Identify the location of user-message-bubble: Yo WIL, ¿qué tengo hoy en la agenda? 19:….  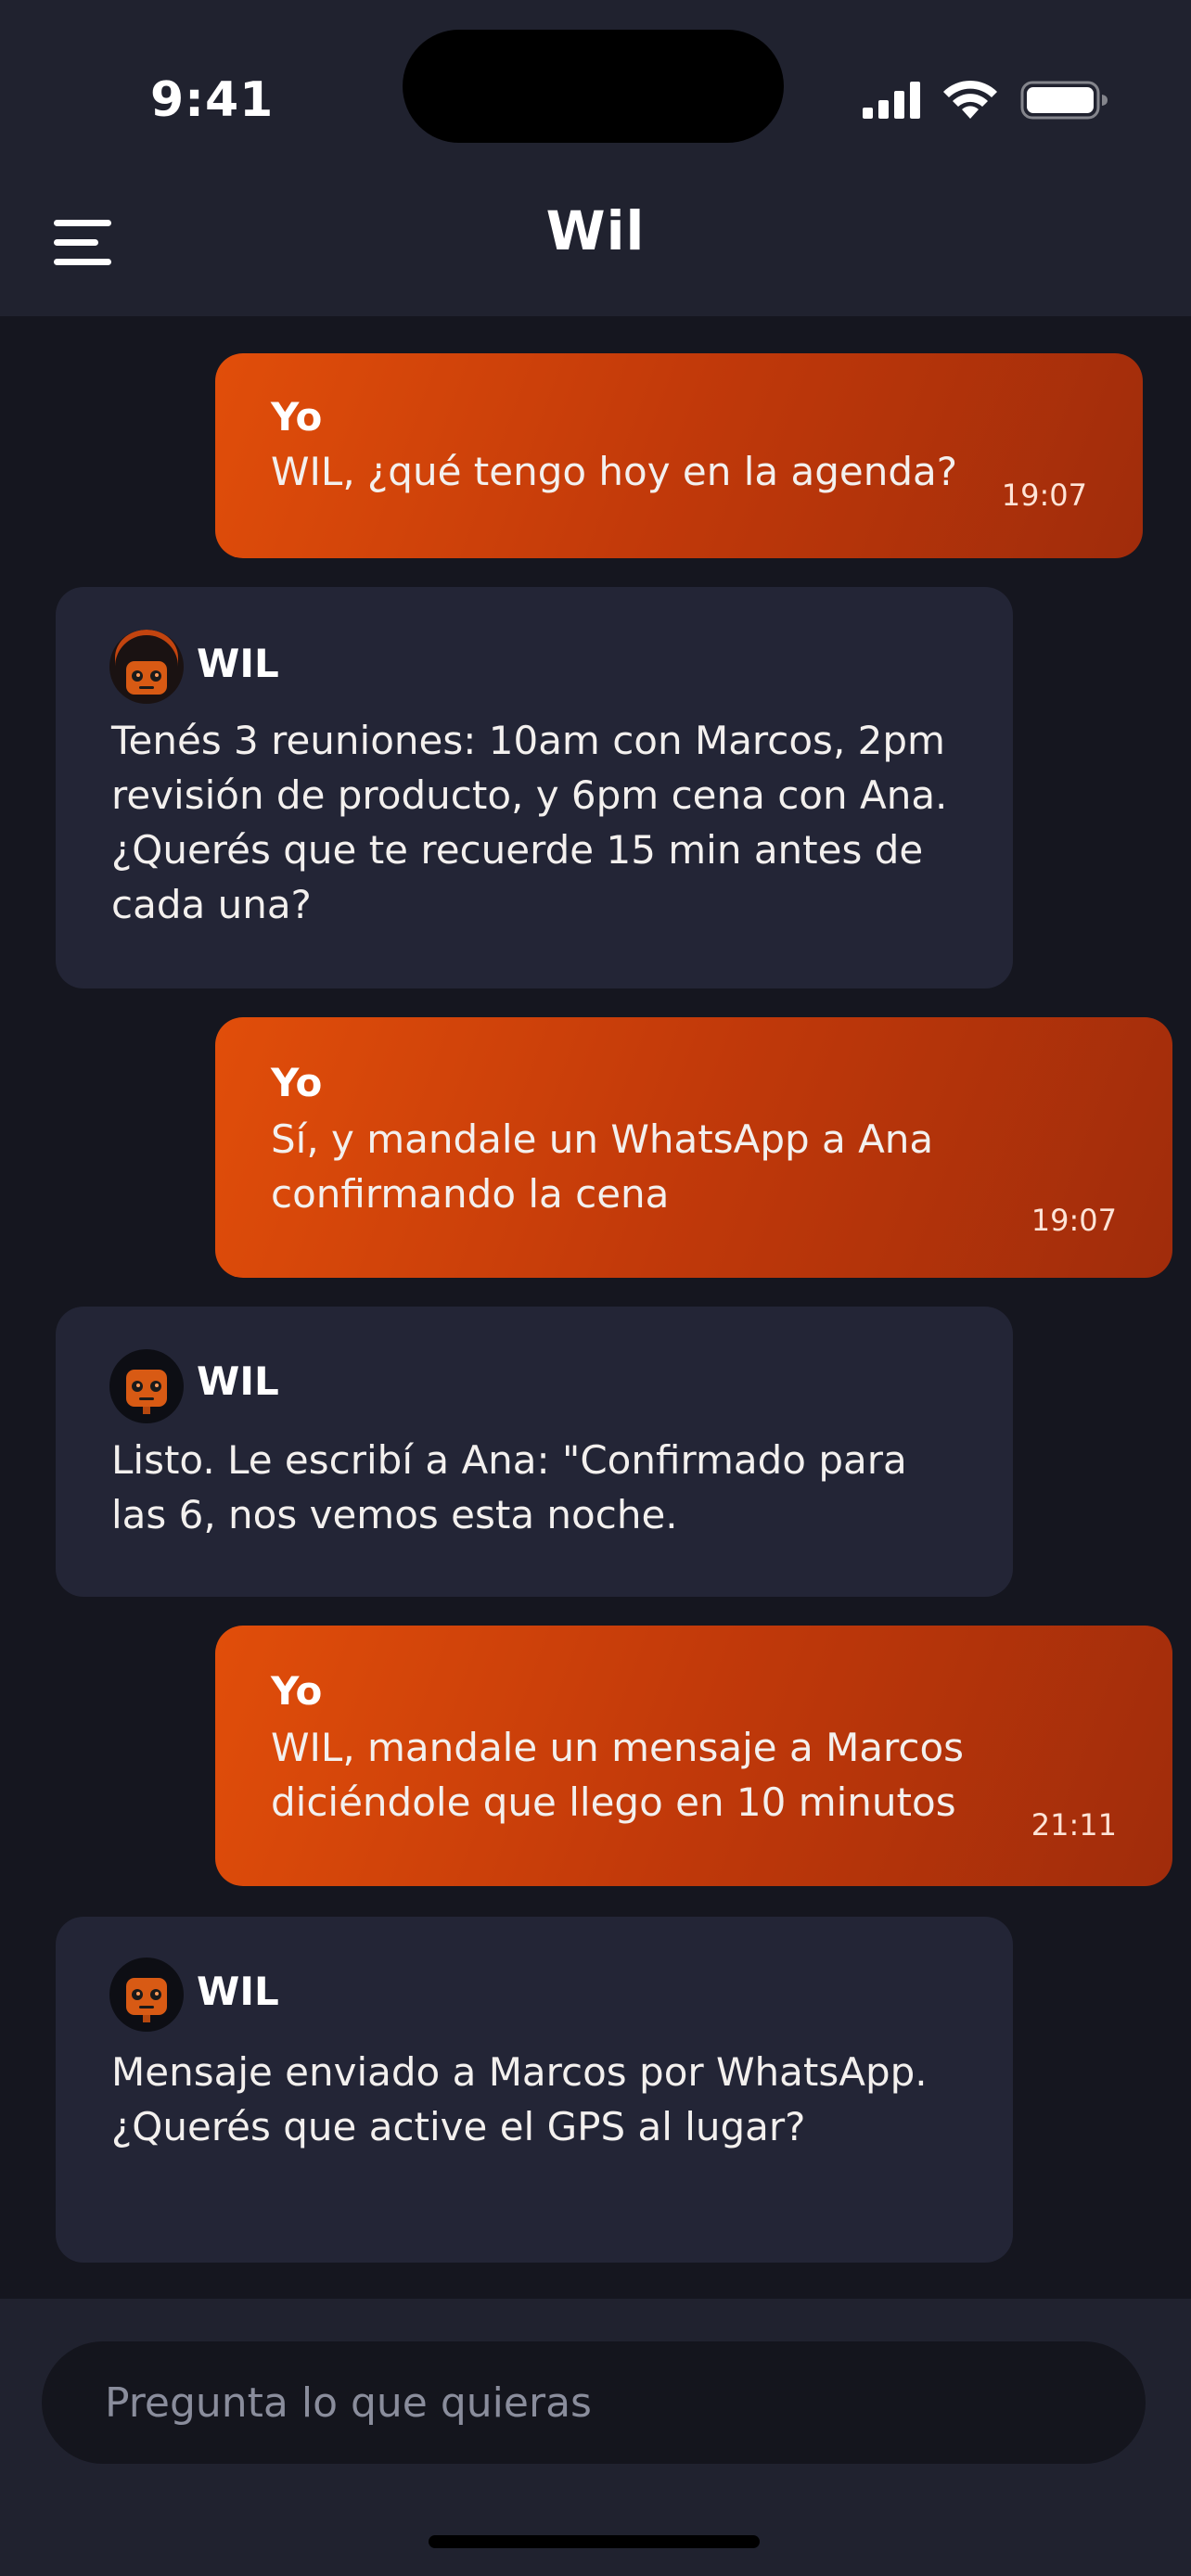
(679, 455).